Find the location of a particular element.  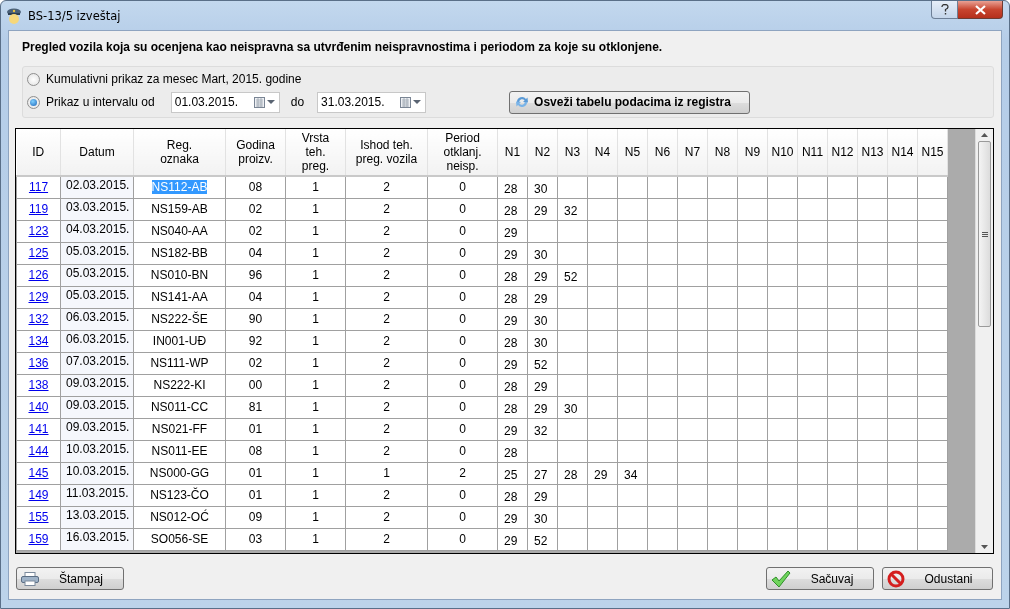

column-header: Ishod teh. preg. vozila is located at coordinates (386, 152).